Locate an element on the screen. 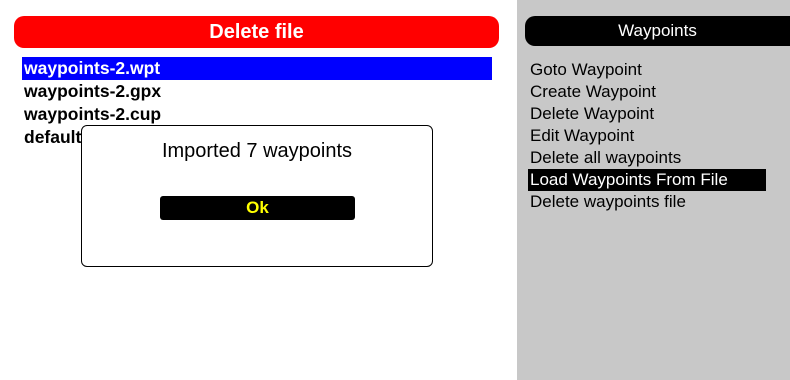 The height and width of the screenshot is (380, 790). menu-item-delete-waypoint: Delete Waypoint is located at coordinates (659, 114).